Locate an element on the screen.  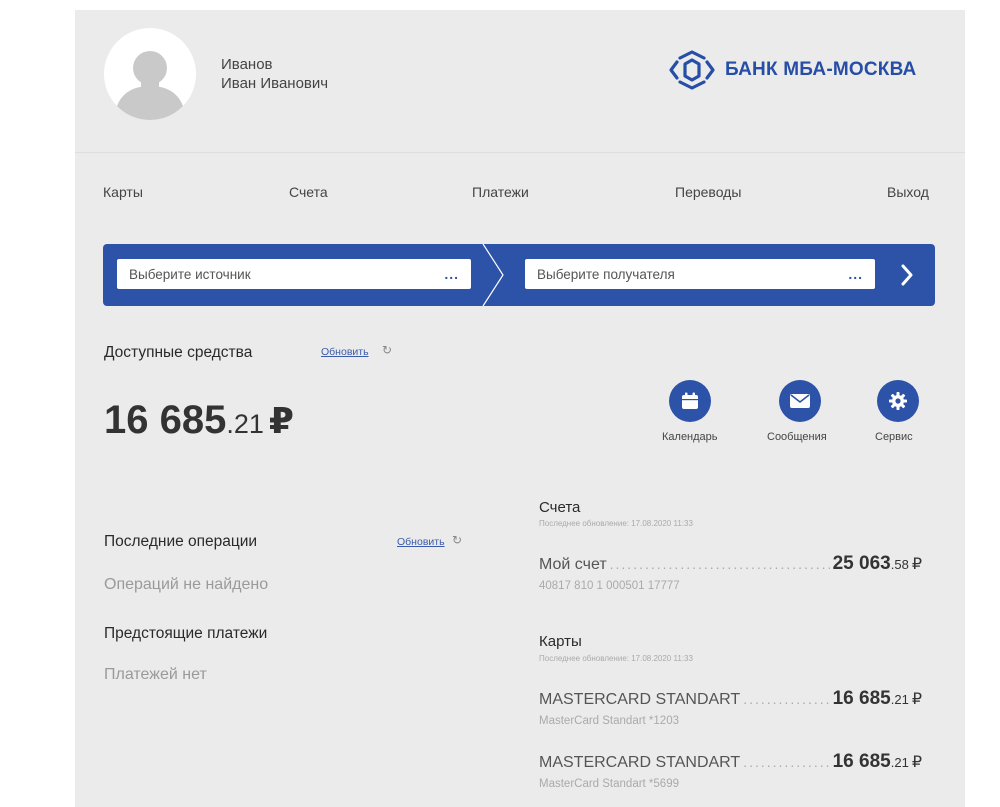
user-silhouette-icon is located at coordinates (150, 85).